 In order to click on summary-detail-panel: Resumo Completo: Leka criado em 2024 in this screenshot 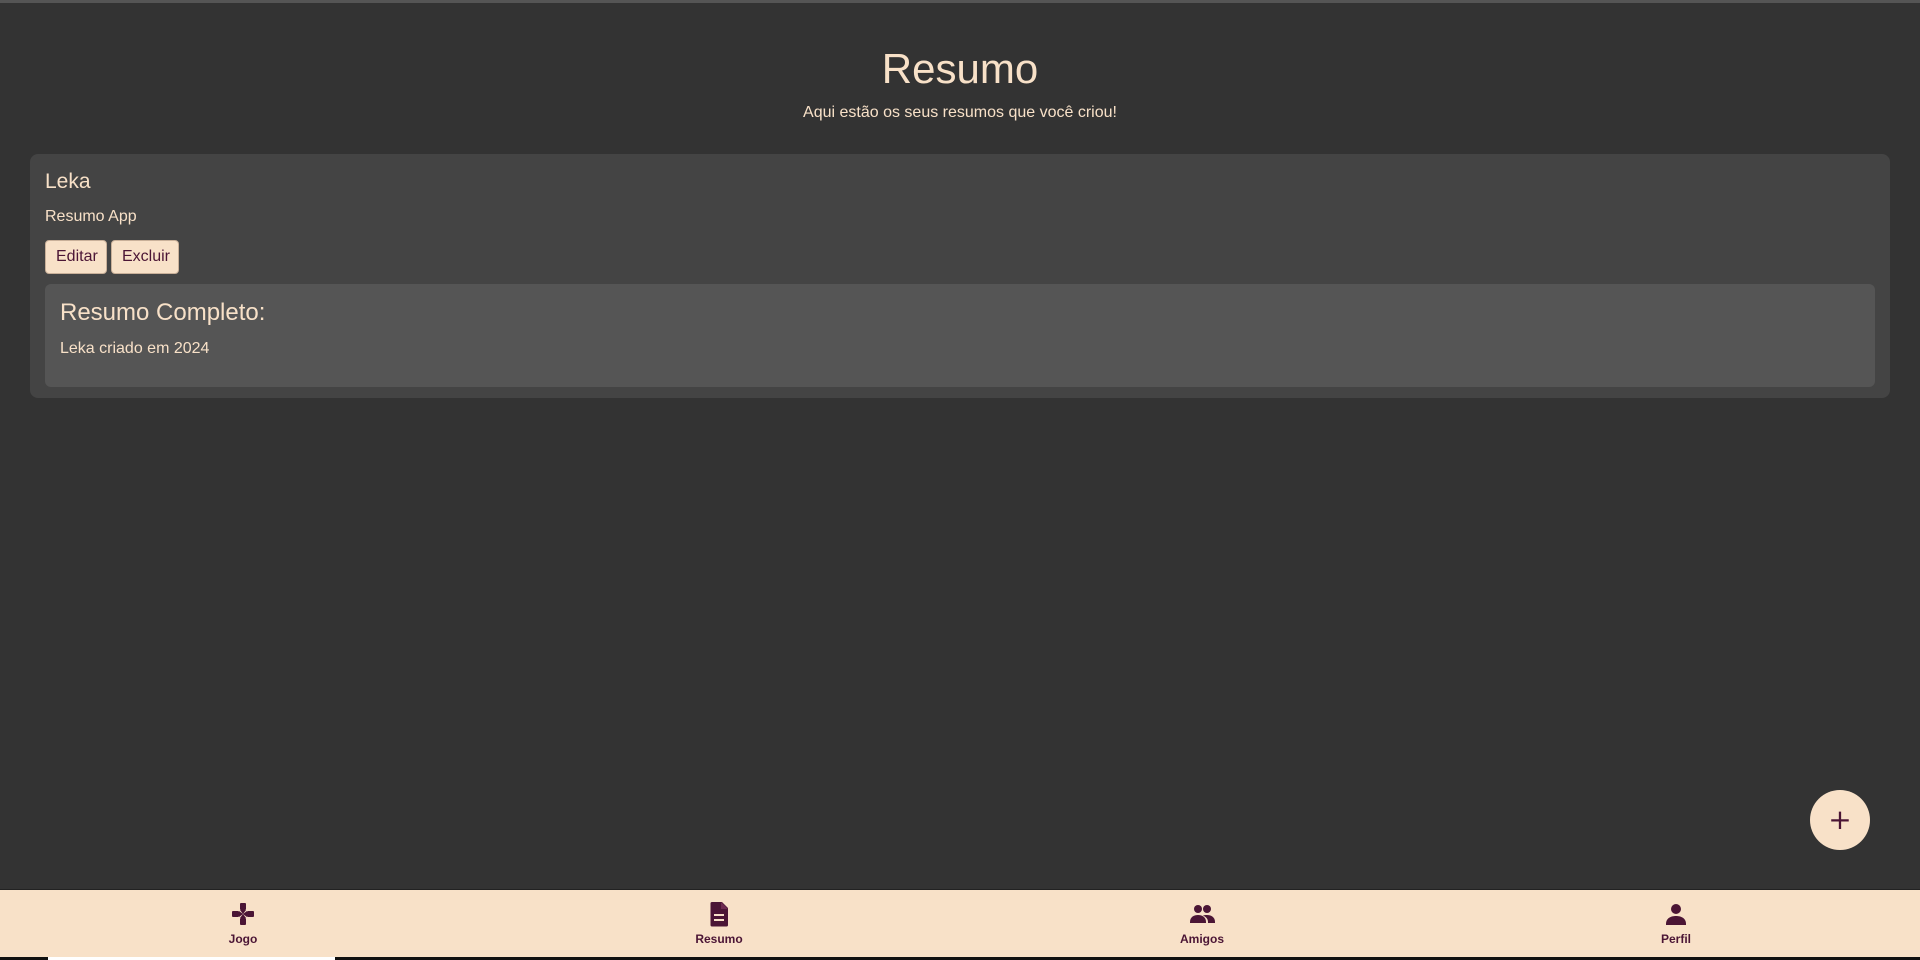, I will do `click(960, 335)`.